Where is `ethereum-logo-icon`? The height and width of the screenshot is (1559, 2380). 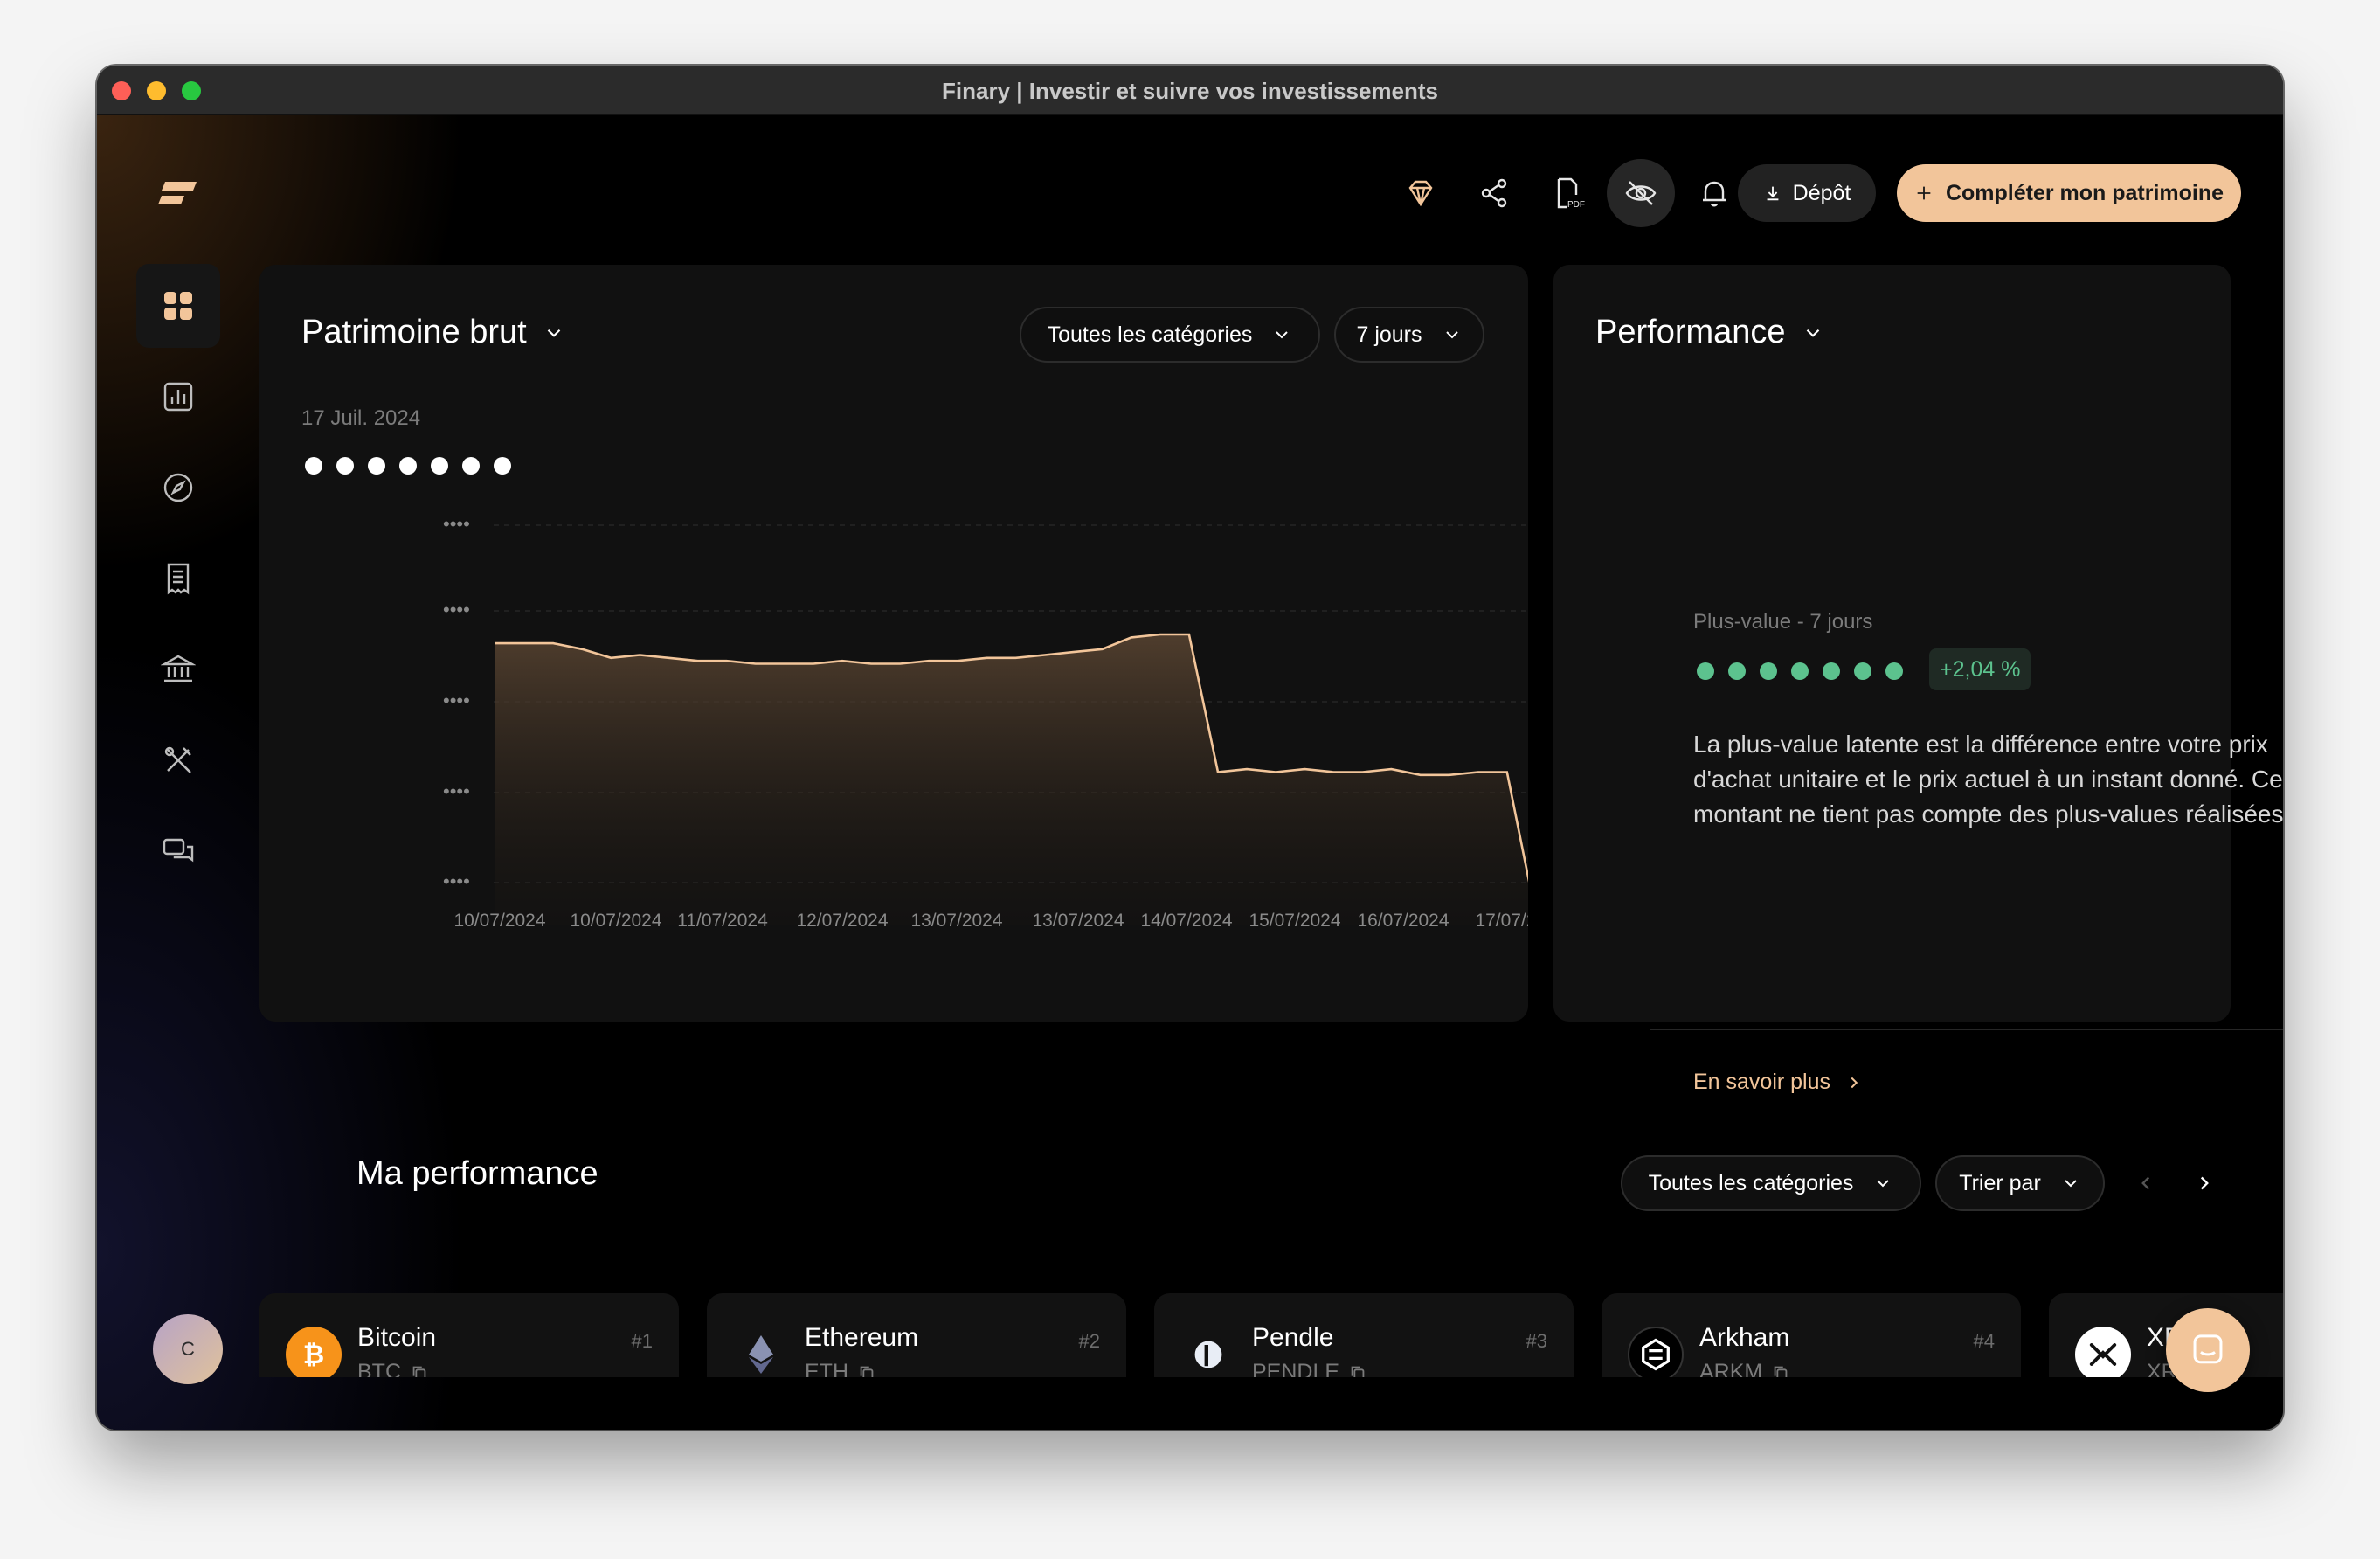
ethereum-logo-icon is located at coordinates (761, 1352).